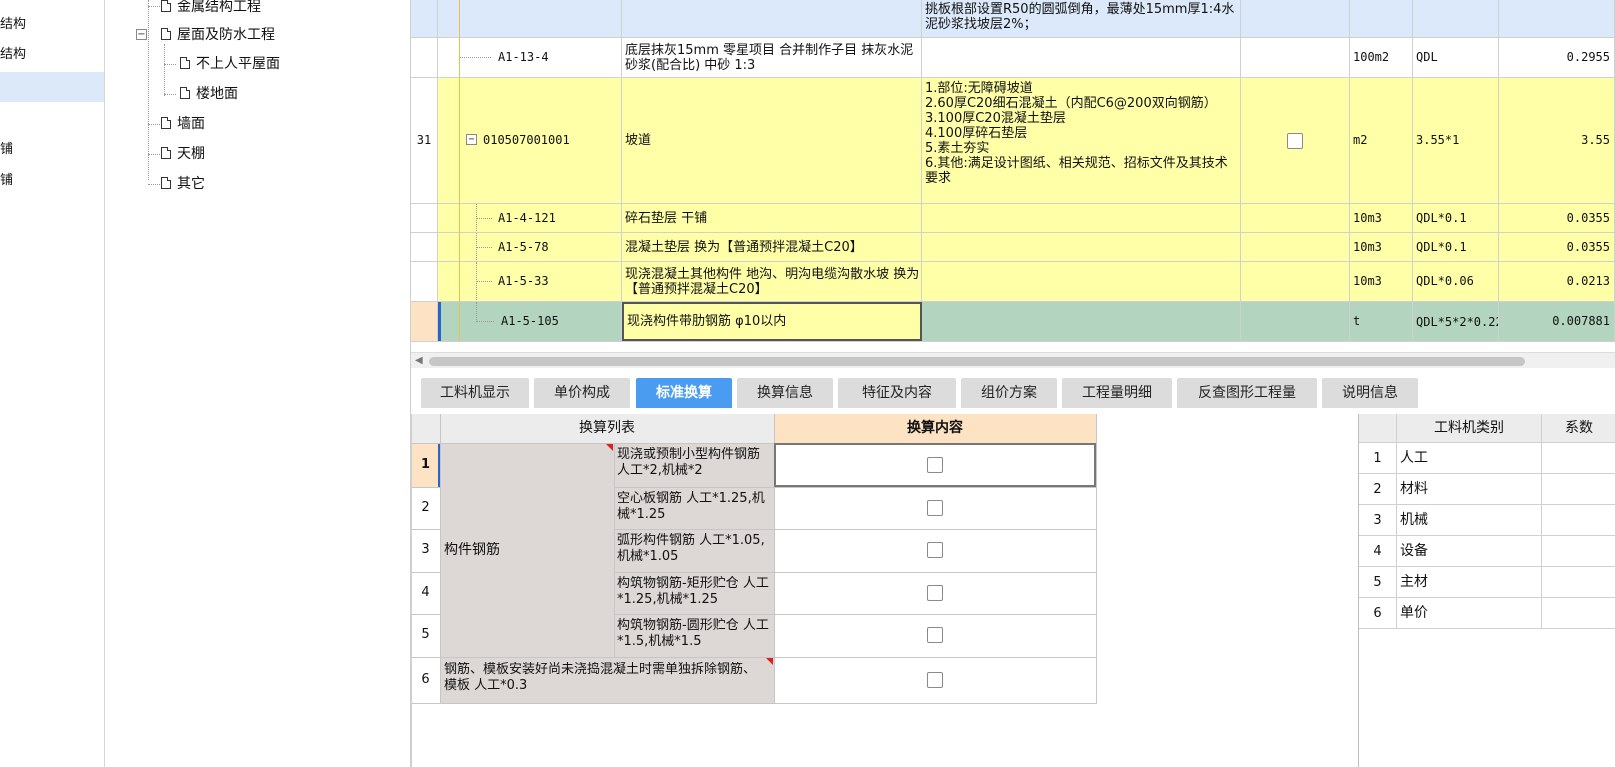 Image resolution: width=1615 pixels, height=767 pixels. What do you see at coordinates (1013, 218) in the screenshot?
I see `table-row: A1-4-121 碎石垫层 干铺 10m3 QDL*0.1 0.0355` at bounding box center [1013, 218].